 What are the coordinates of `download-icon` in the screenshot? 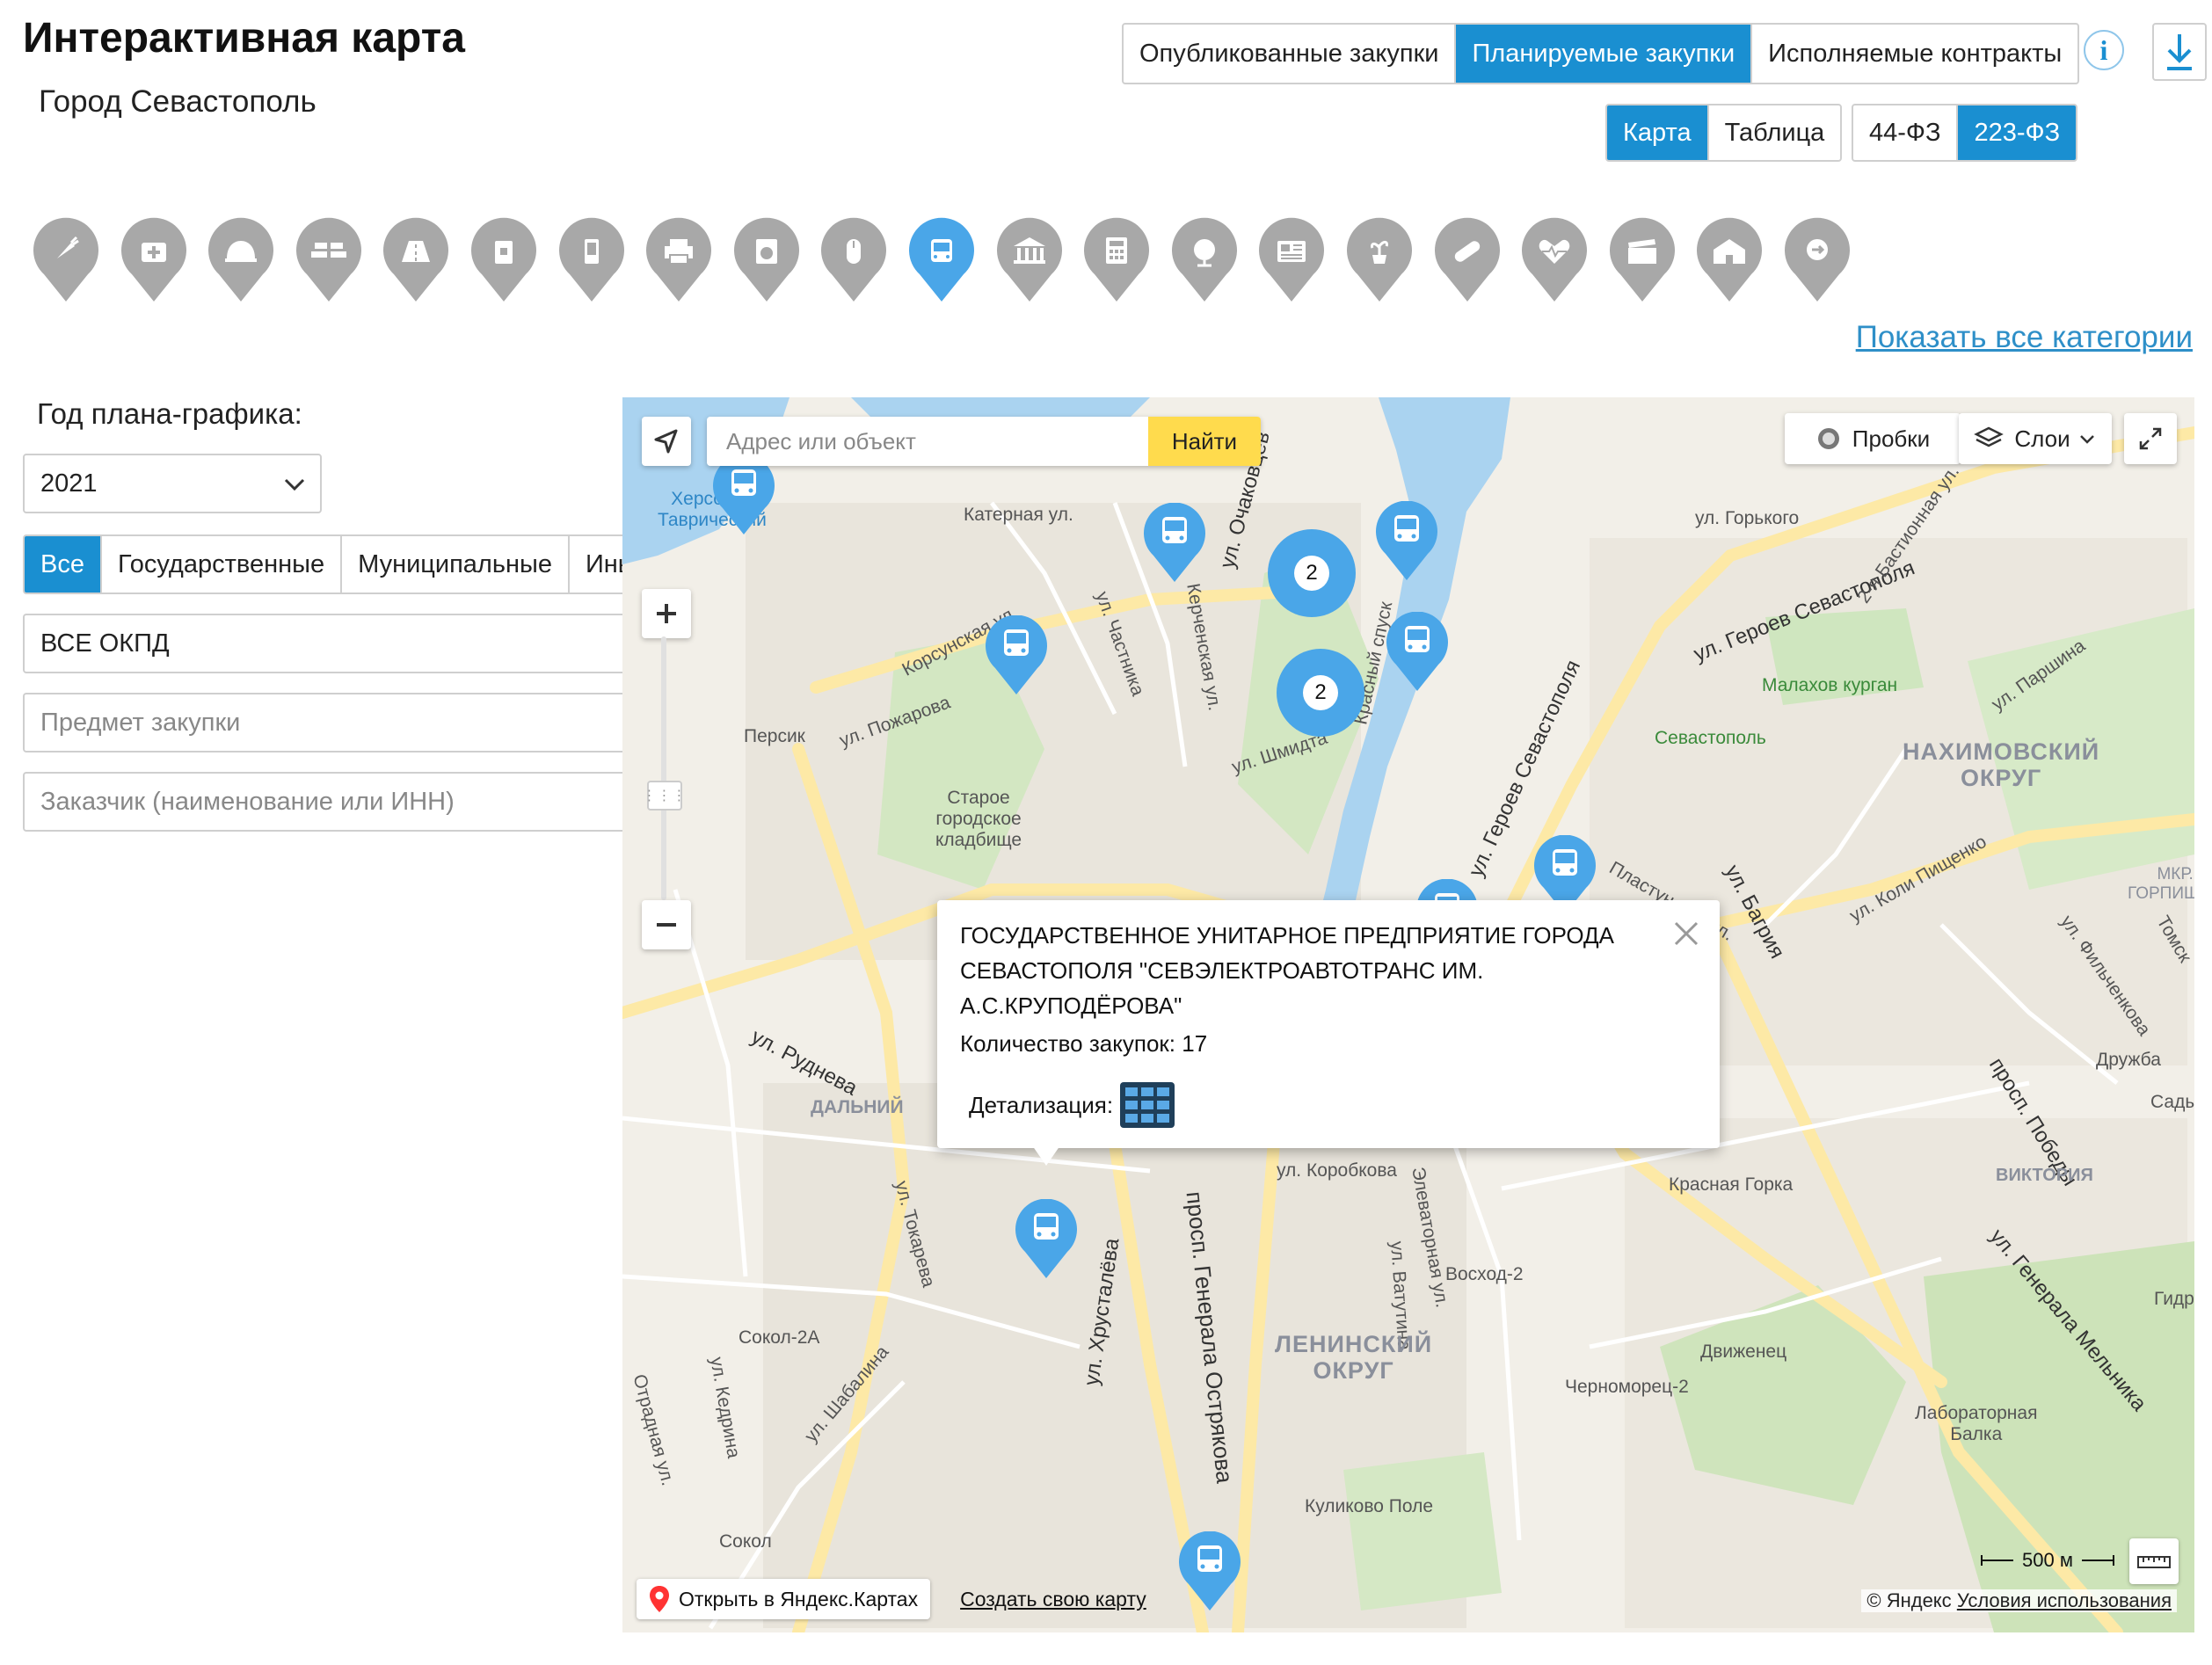 It's located at (2179, 52).